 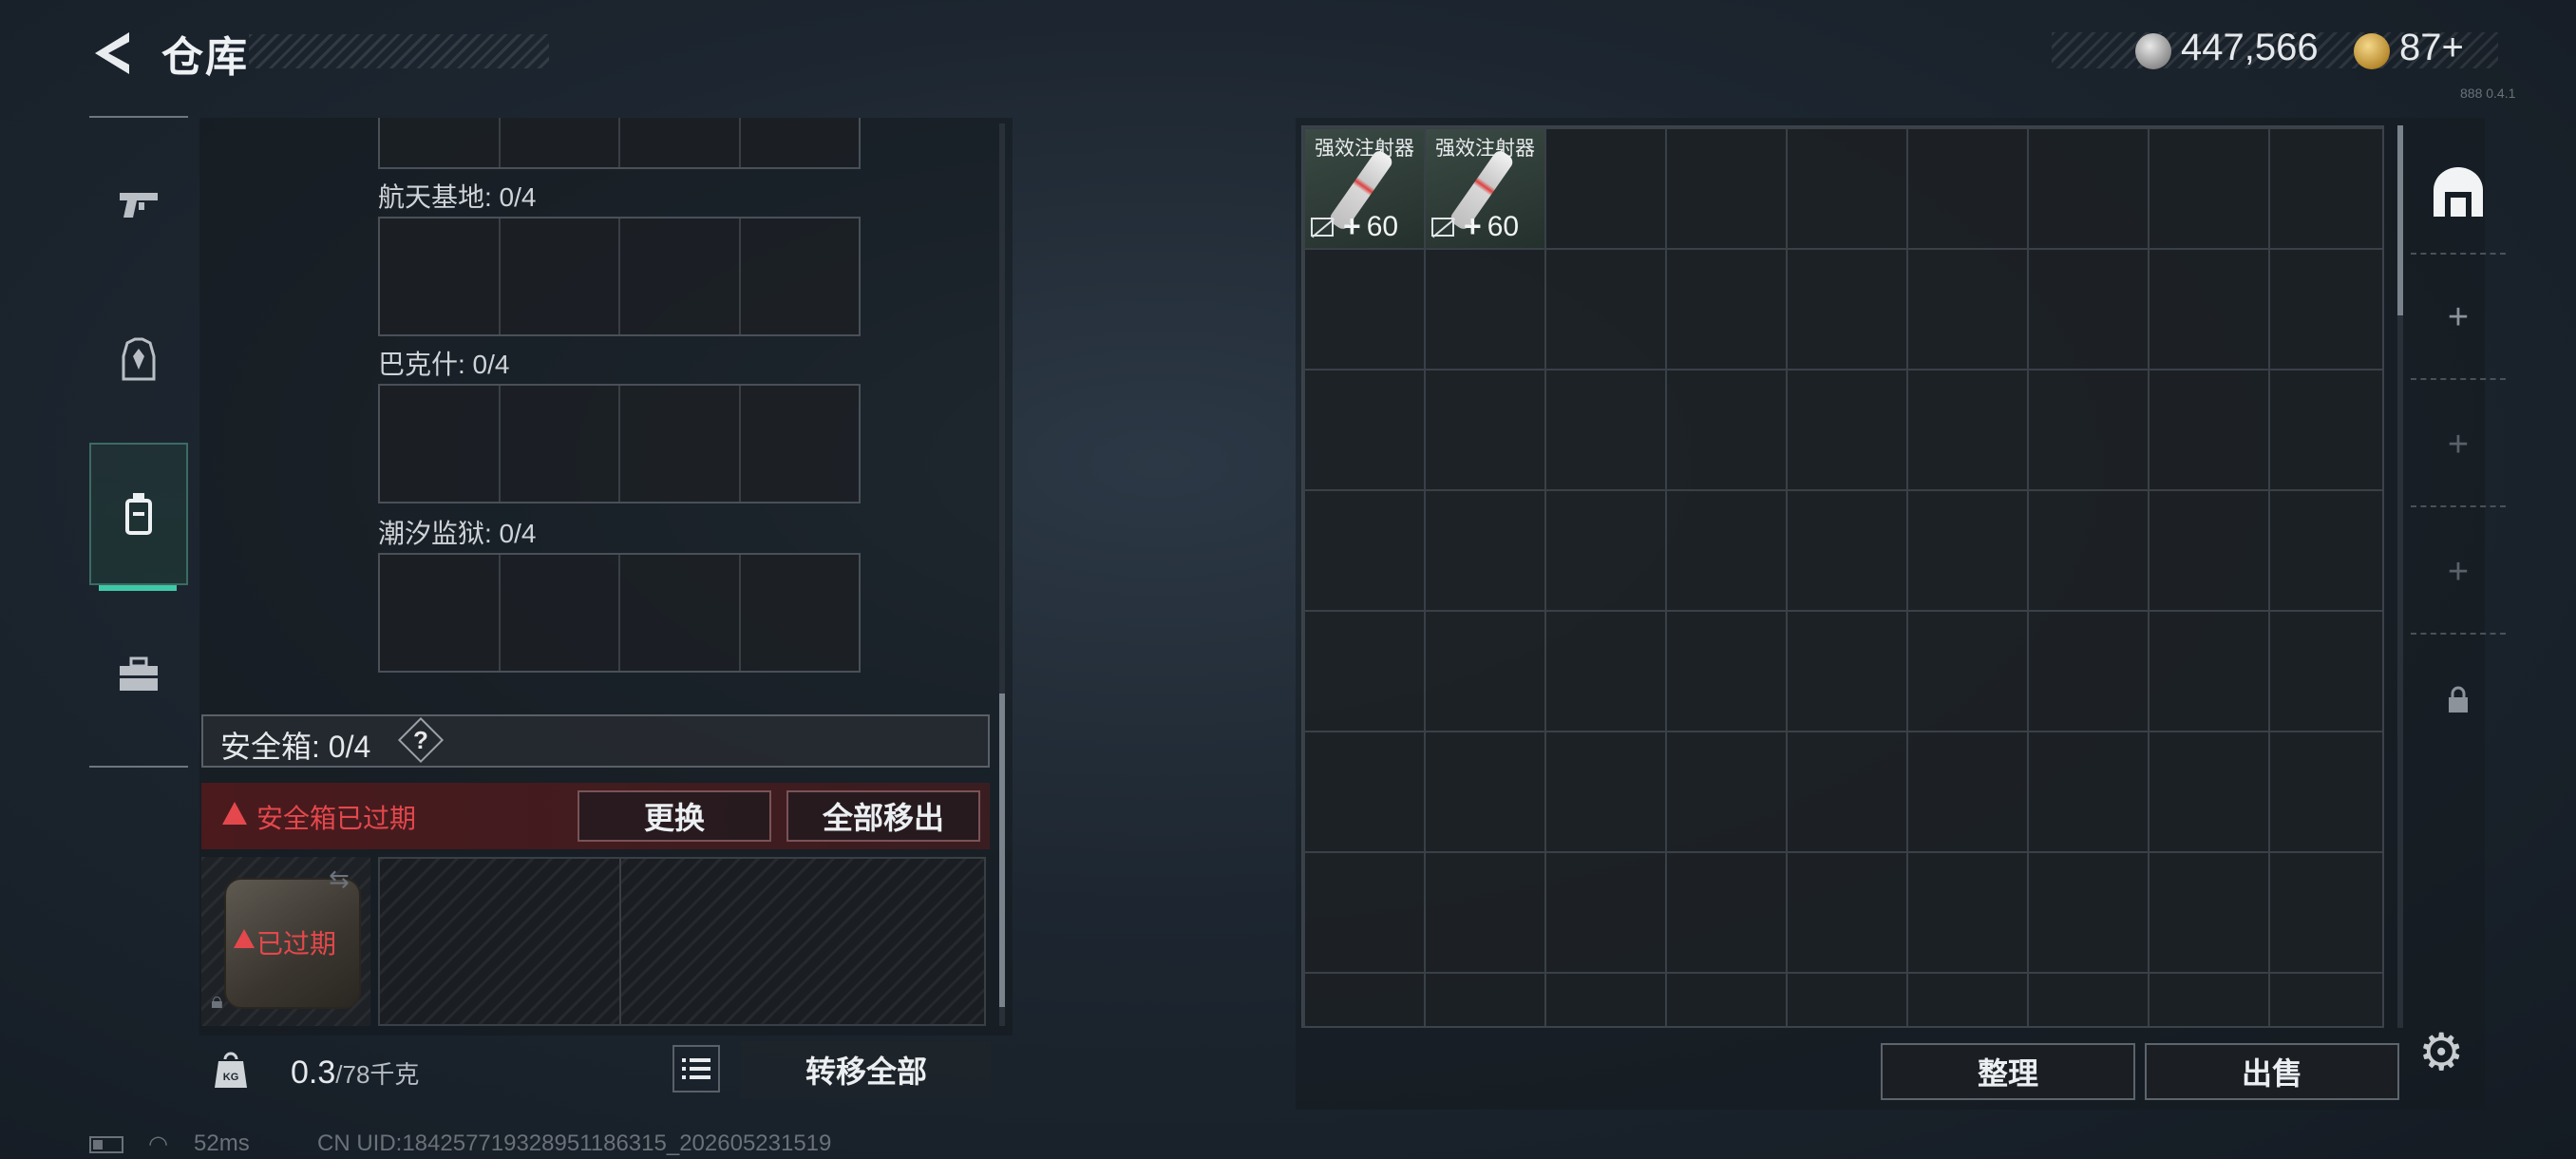 What do you see at coordinates (2400, 220) in the screenshot?
I see `inventory-scrollbar-thumb` at bounding box center [2400, 220].